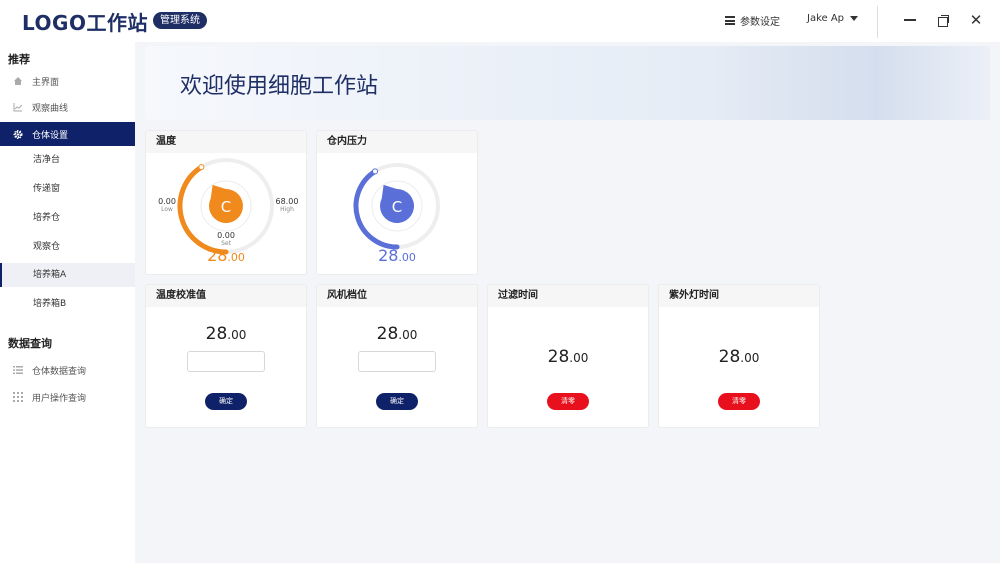  Describe the element at coordinates (18, 107) in the screenshot. I see `chart-icon` at that location.